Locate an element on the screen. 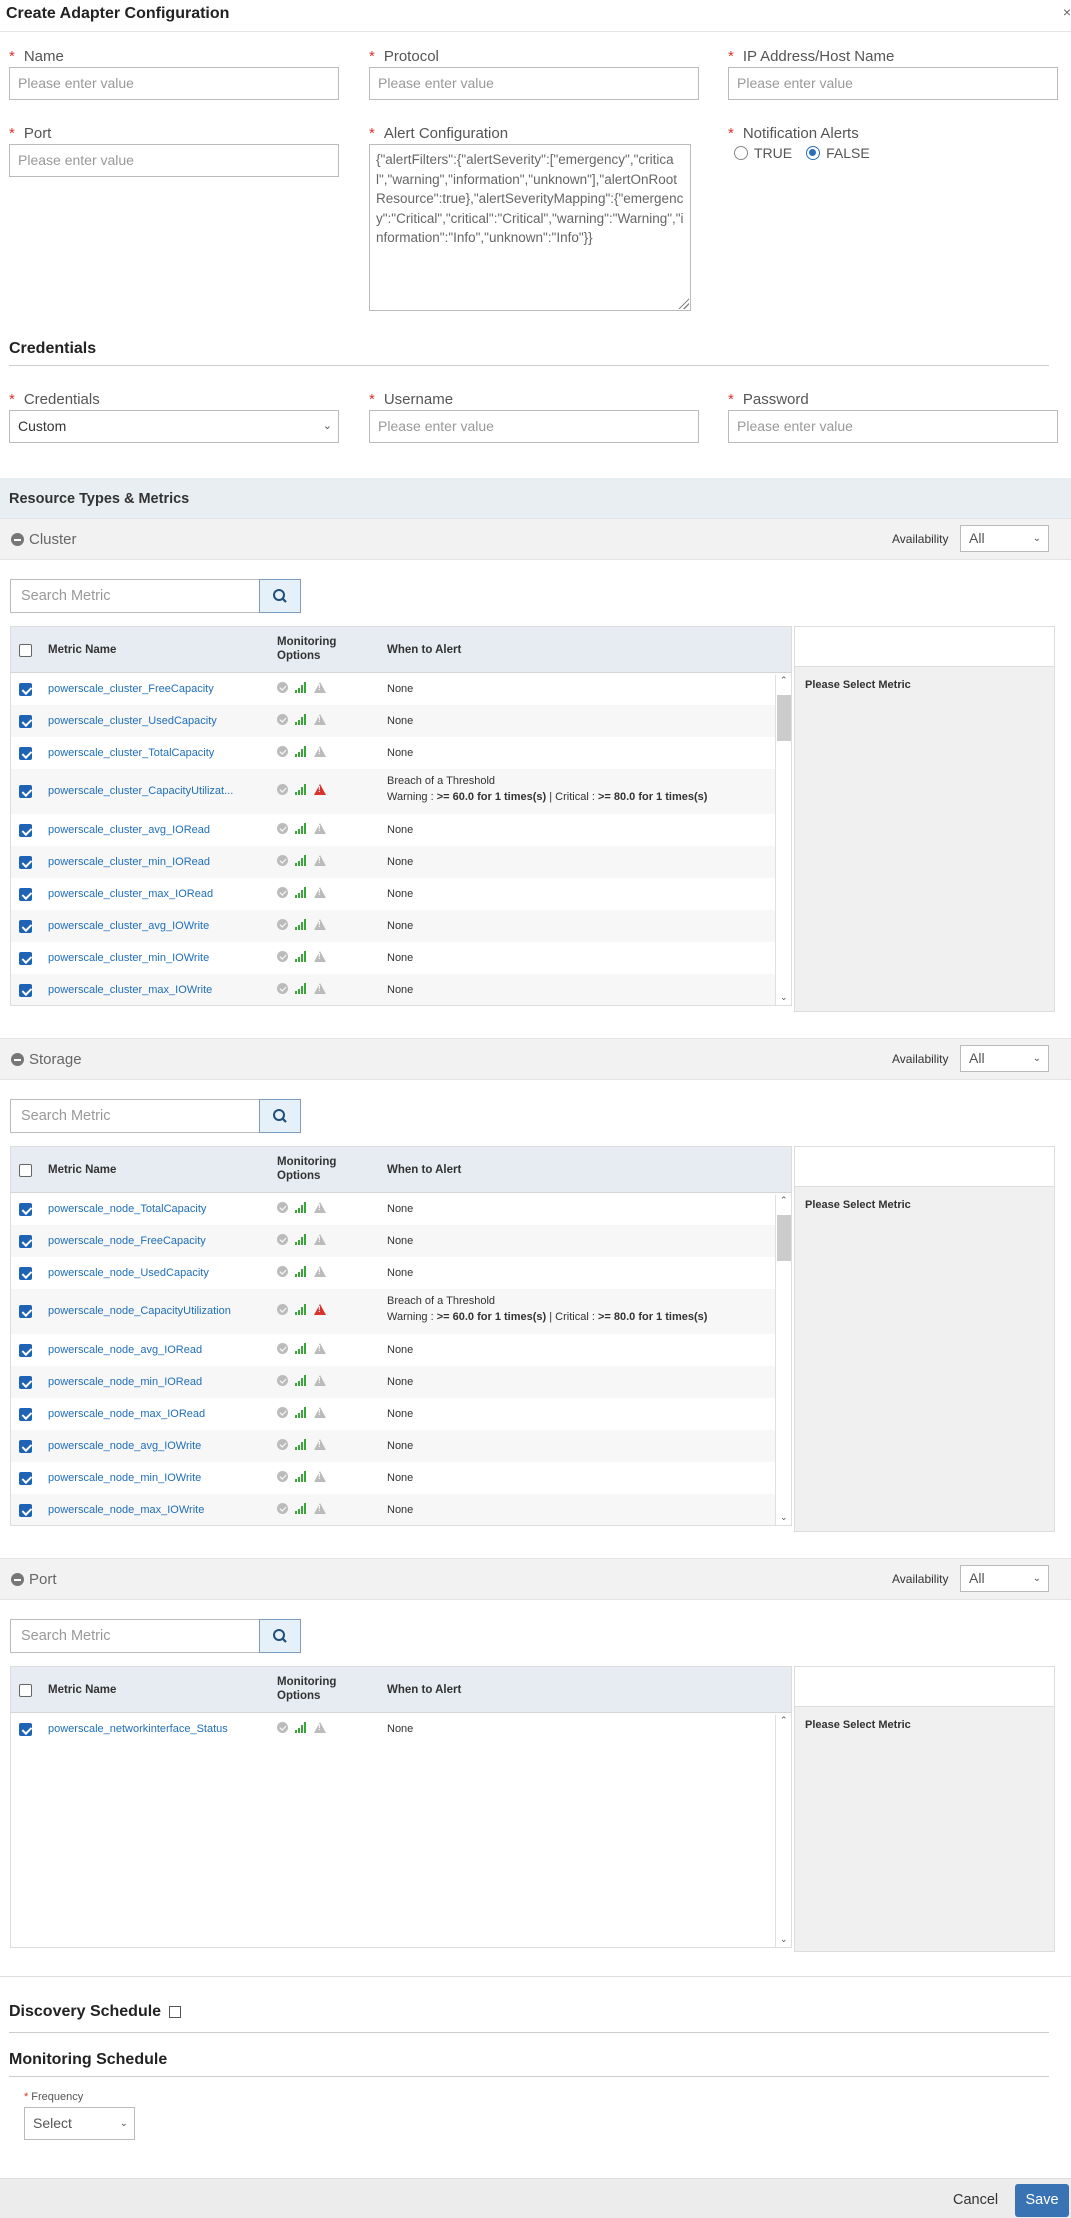 Image resolution: width=1071 pixels, height=2218 pixels. metric-name-link: powerscale_cluster_avg_IORead is located at coordinates (129, 830).